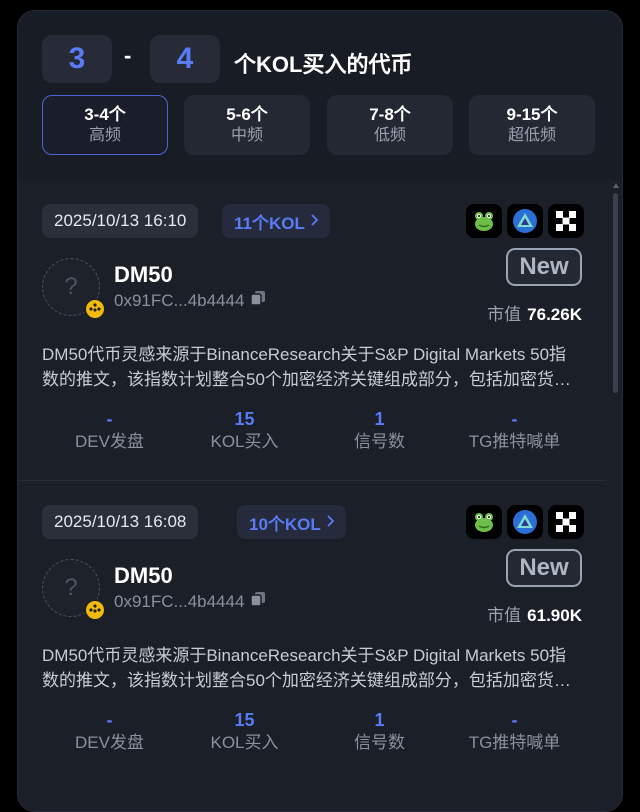  I want to click on kol-count-button: 11个KOL, so click(276, 221).